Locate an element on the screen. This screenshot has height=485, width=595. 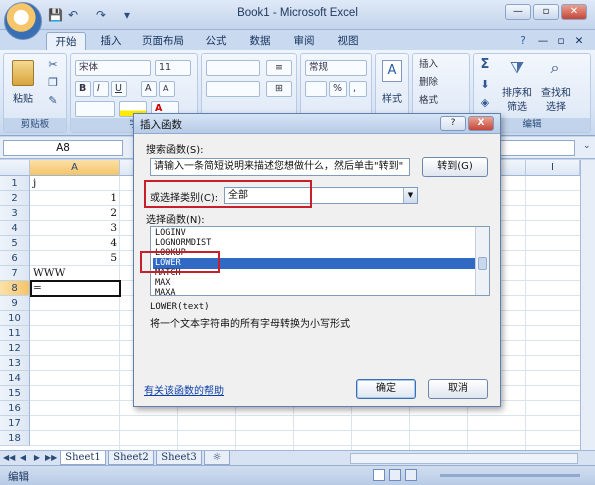
column-header-a: A is located at coordinates (75, 168).